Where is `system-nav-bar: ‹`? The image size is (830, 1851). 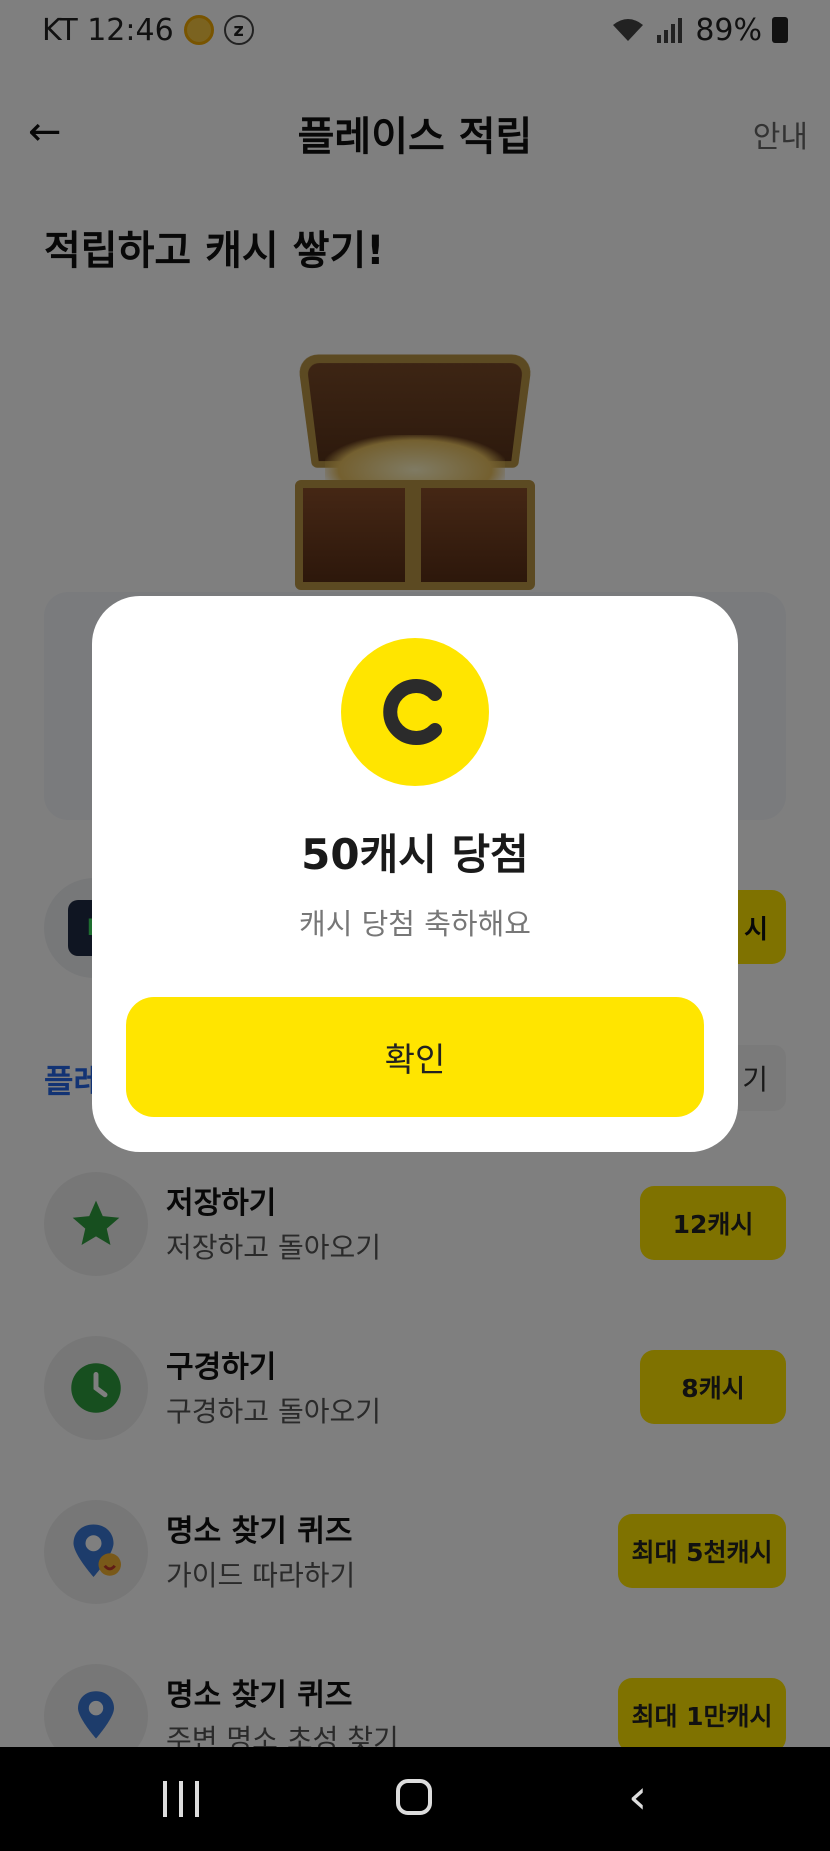
system-nav-bar: ‹ is located at coordinates (415, 1799).